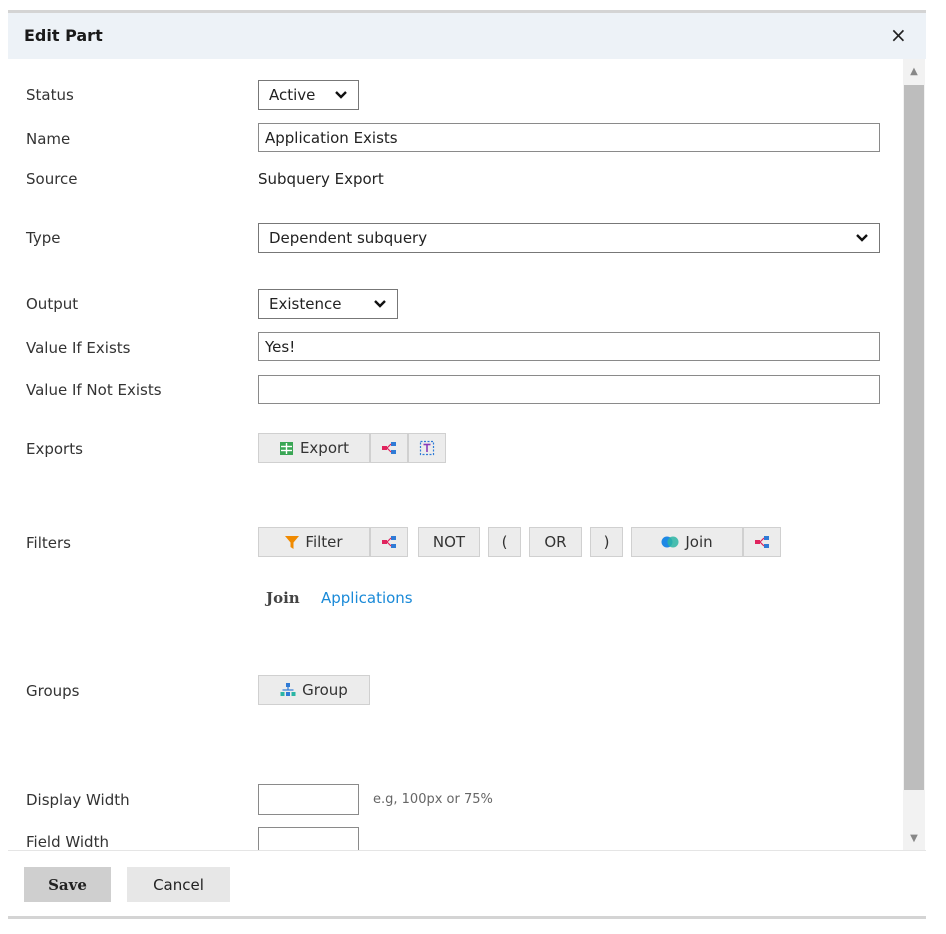 Image resolution: width=946 pixels, height=934 pixels. I want to click on exports-label: Exports, so click(54, 449).